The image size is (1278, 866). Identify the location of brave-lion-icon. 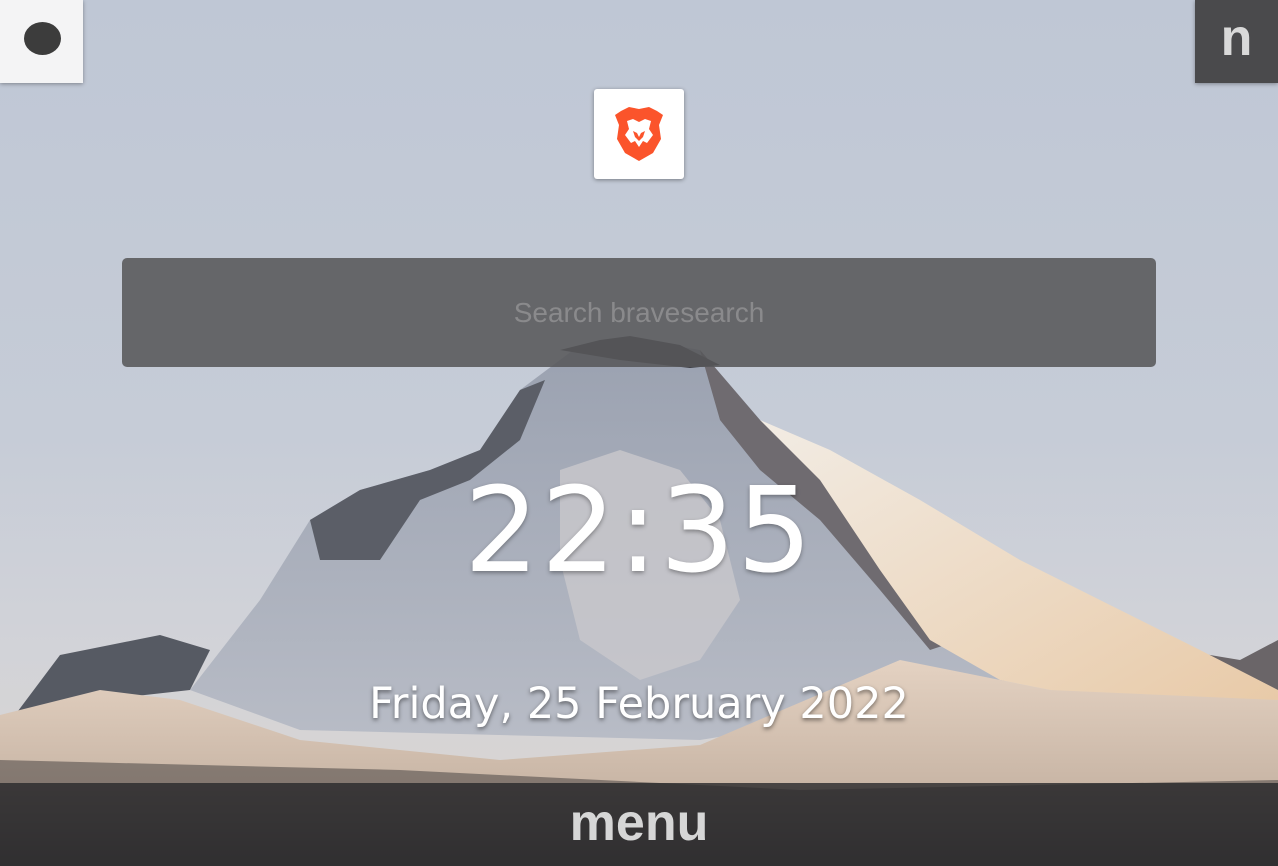
(639, 134).